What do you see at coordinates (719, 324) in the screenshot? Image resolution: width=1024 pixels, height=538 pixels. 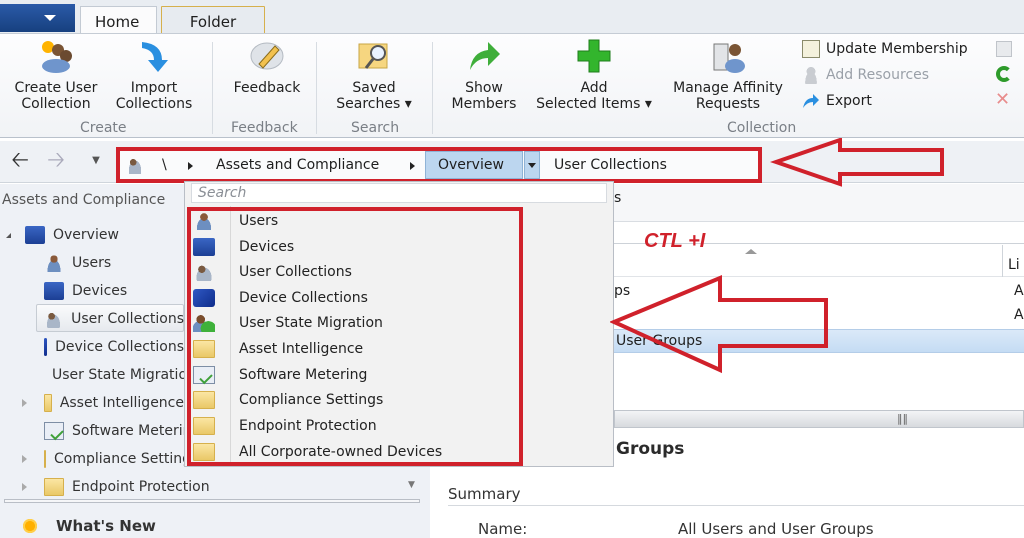 I see `annotation-arrow-dropdown` at bounding box center [719, 324].